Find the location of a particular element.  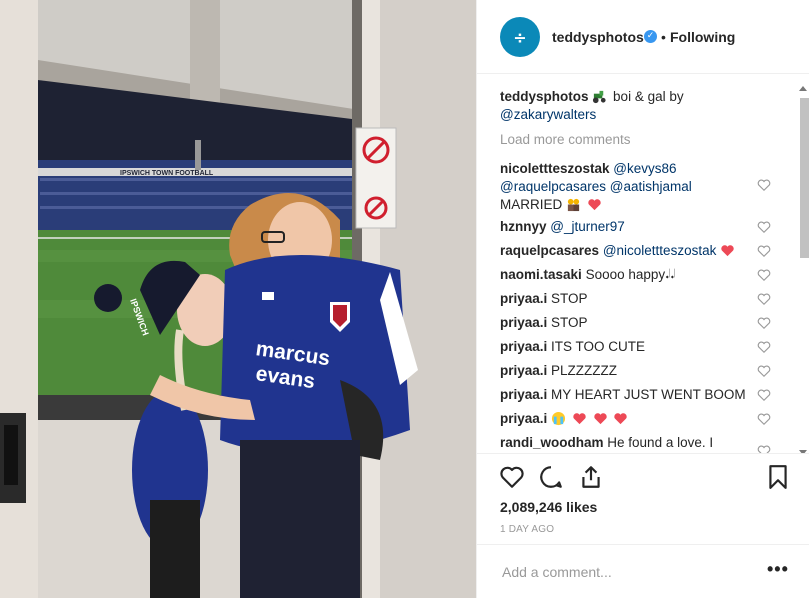

divide-icon: ÷ is located at coordinates (520, 37).